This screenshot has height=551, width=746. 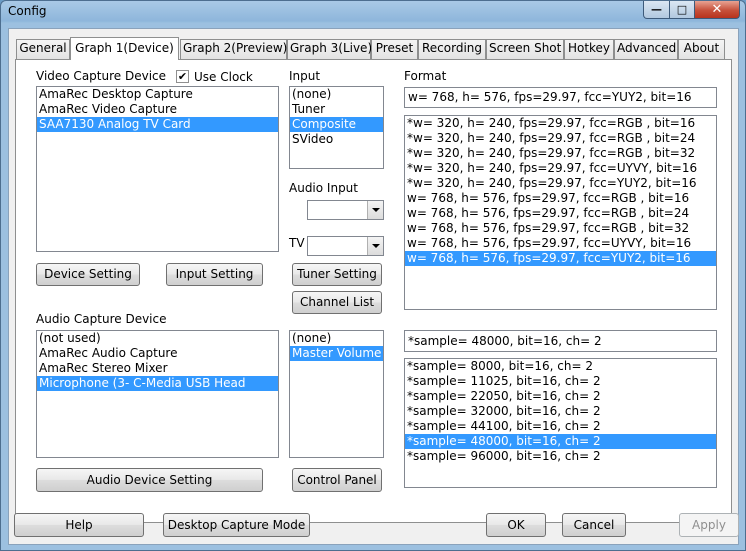 I want to click on tuner-setting-button: Tuner Setting, so click(x=337, y=274).